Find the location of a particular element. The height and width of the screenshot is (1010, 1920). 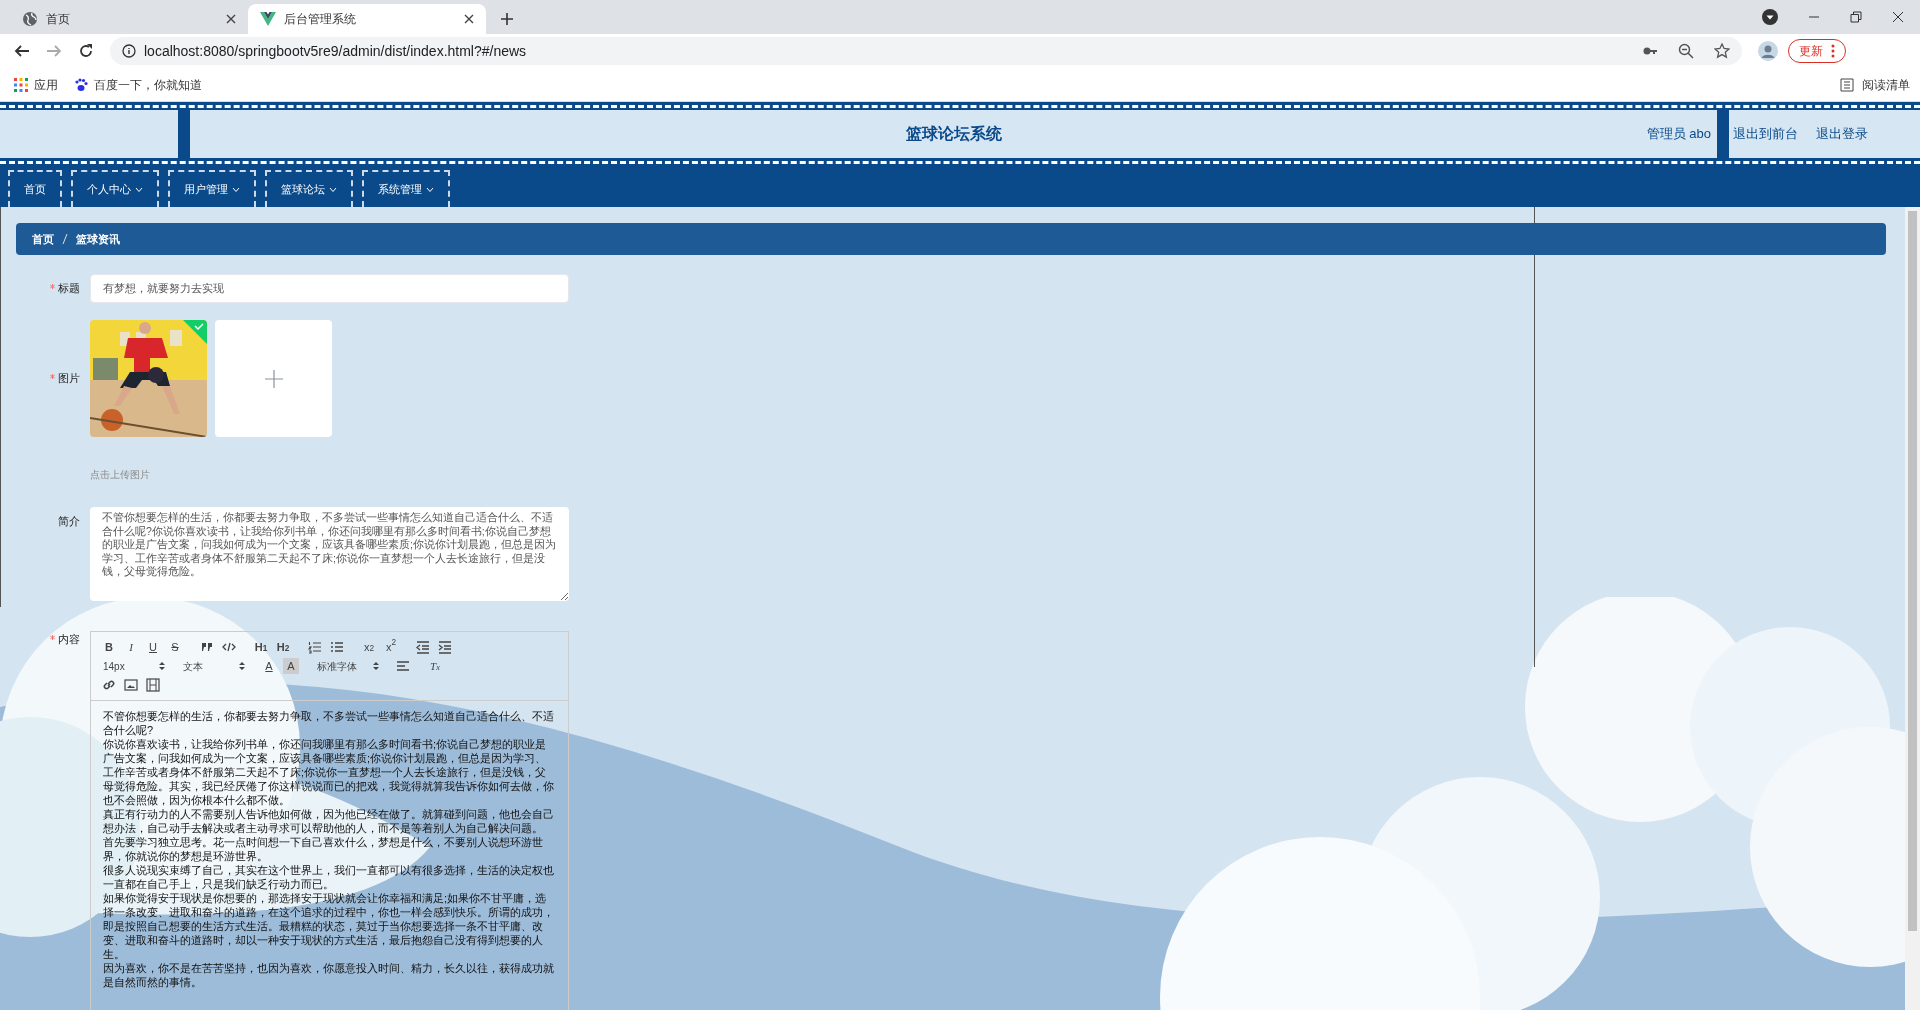

field-label: 内容 is located at coordinates (69, 639).